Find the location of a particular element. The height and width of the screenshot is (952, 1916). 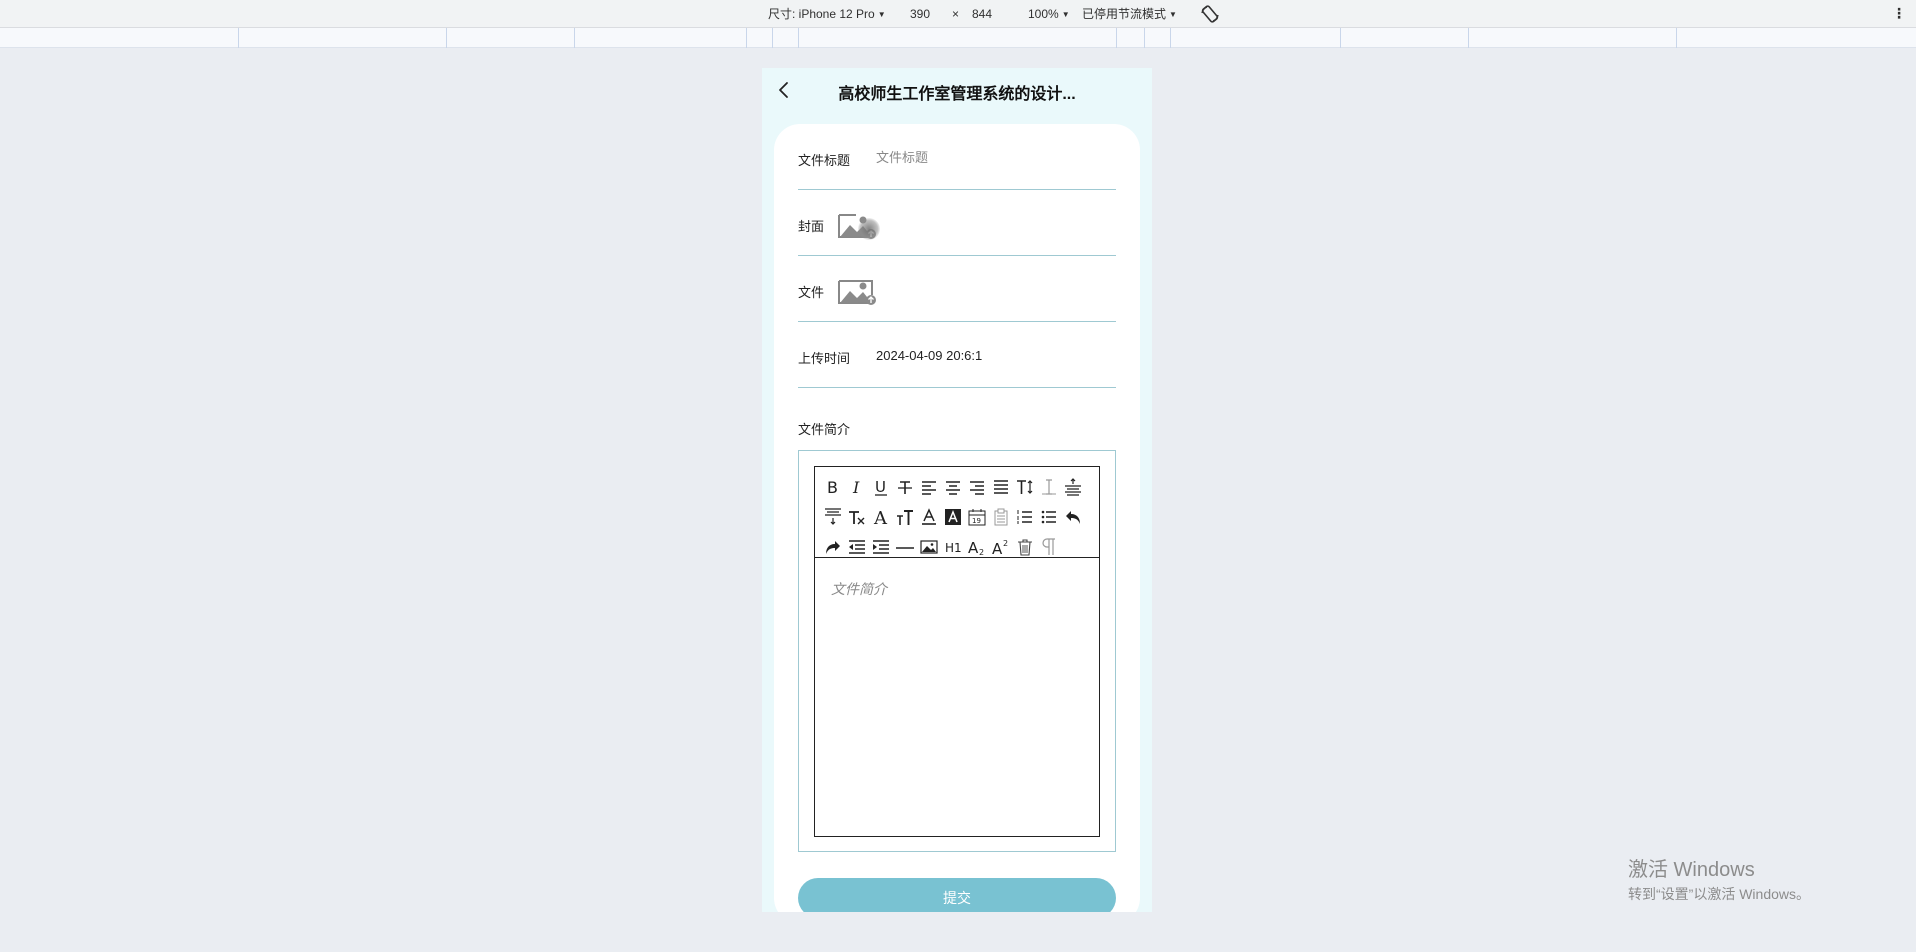

svg-text: 19 is located at coordinates (976, 521).